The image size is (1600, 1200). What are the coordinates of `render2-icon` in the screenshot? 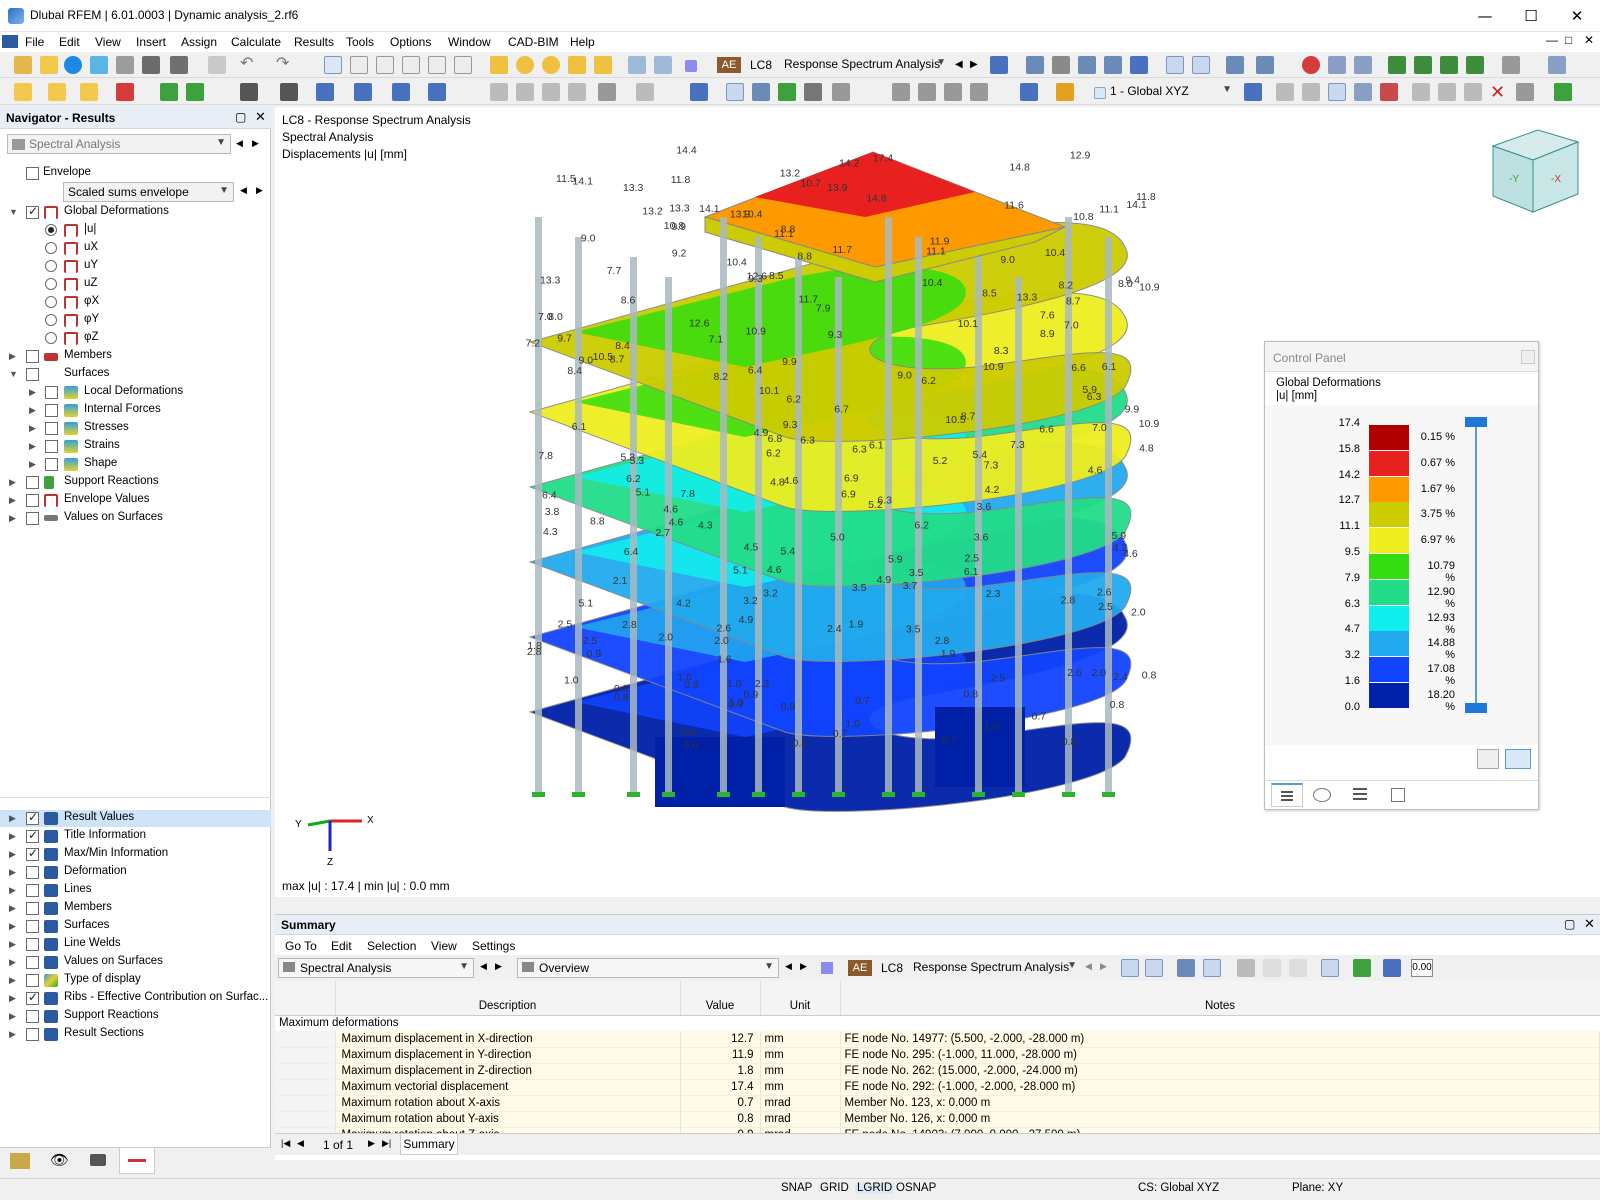 It's located at (1311, 92).